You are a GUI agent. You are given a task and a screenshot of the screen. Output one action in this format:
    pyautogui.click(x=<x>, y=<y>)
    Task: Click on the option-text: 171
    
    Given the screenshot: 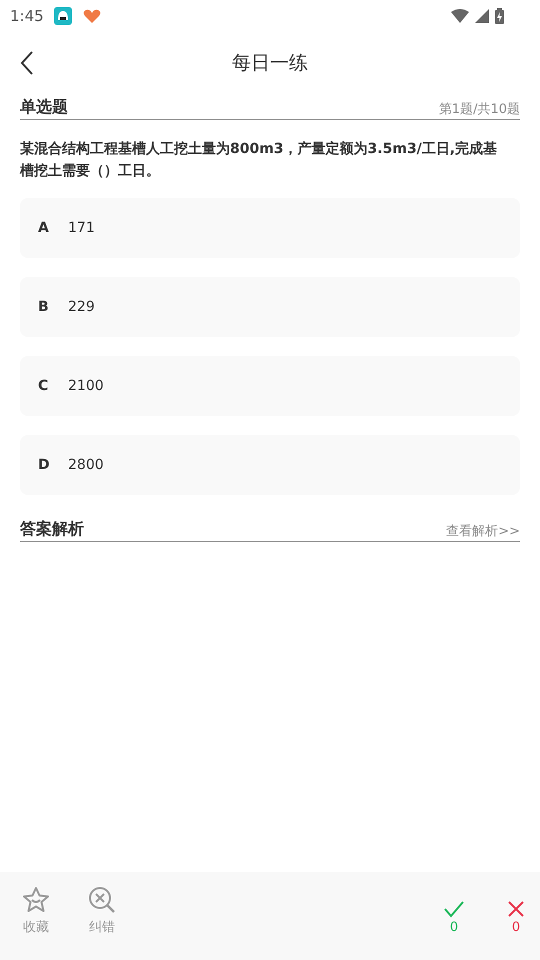 What is the action you would take?
    pyautogui.click(x=81, y=228)
    